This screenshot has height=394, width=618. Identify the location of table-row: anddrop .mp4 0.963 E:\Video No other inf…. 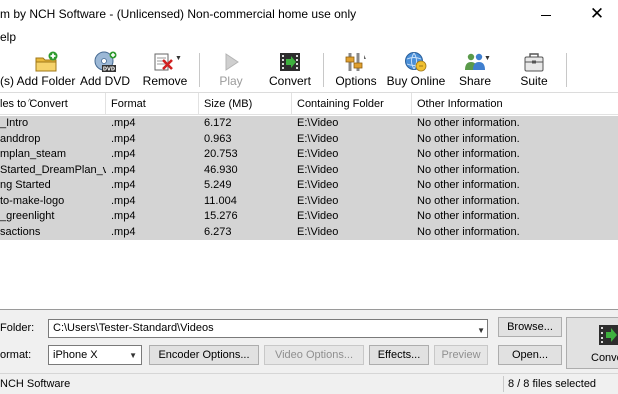
(309, 139).